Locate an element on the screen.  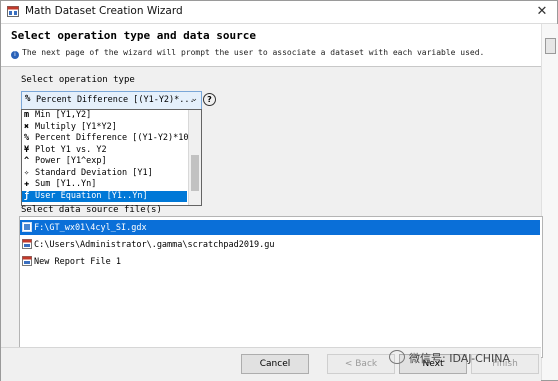
app-icon is located at coordinates (13, 11).